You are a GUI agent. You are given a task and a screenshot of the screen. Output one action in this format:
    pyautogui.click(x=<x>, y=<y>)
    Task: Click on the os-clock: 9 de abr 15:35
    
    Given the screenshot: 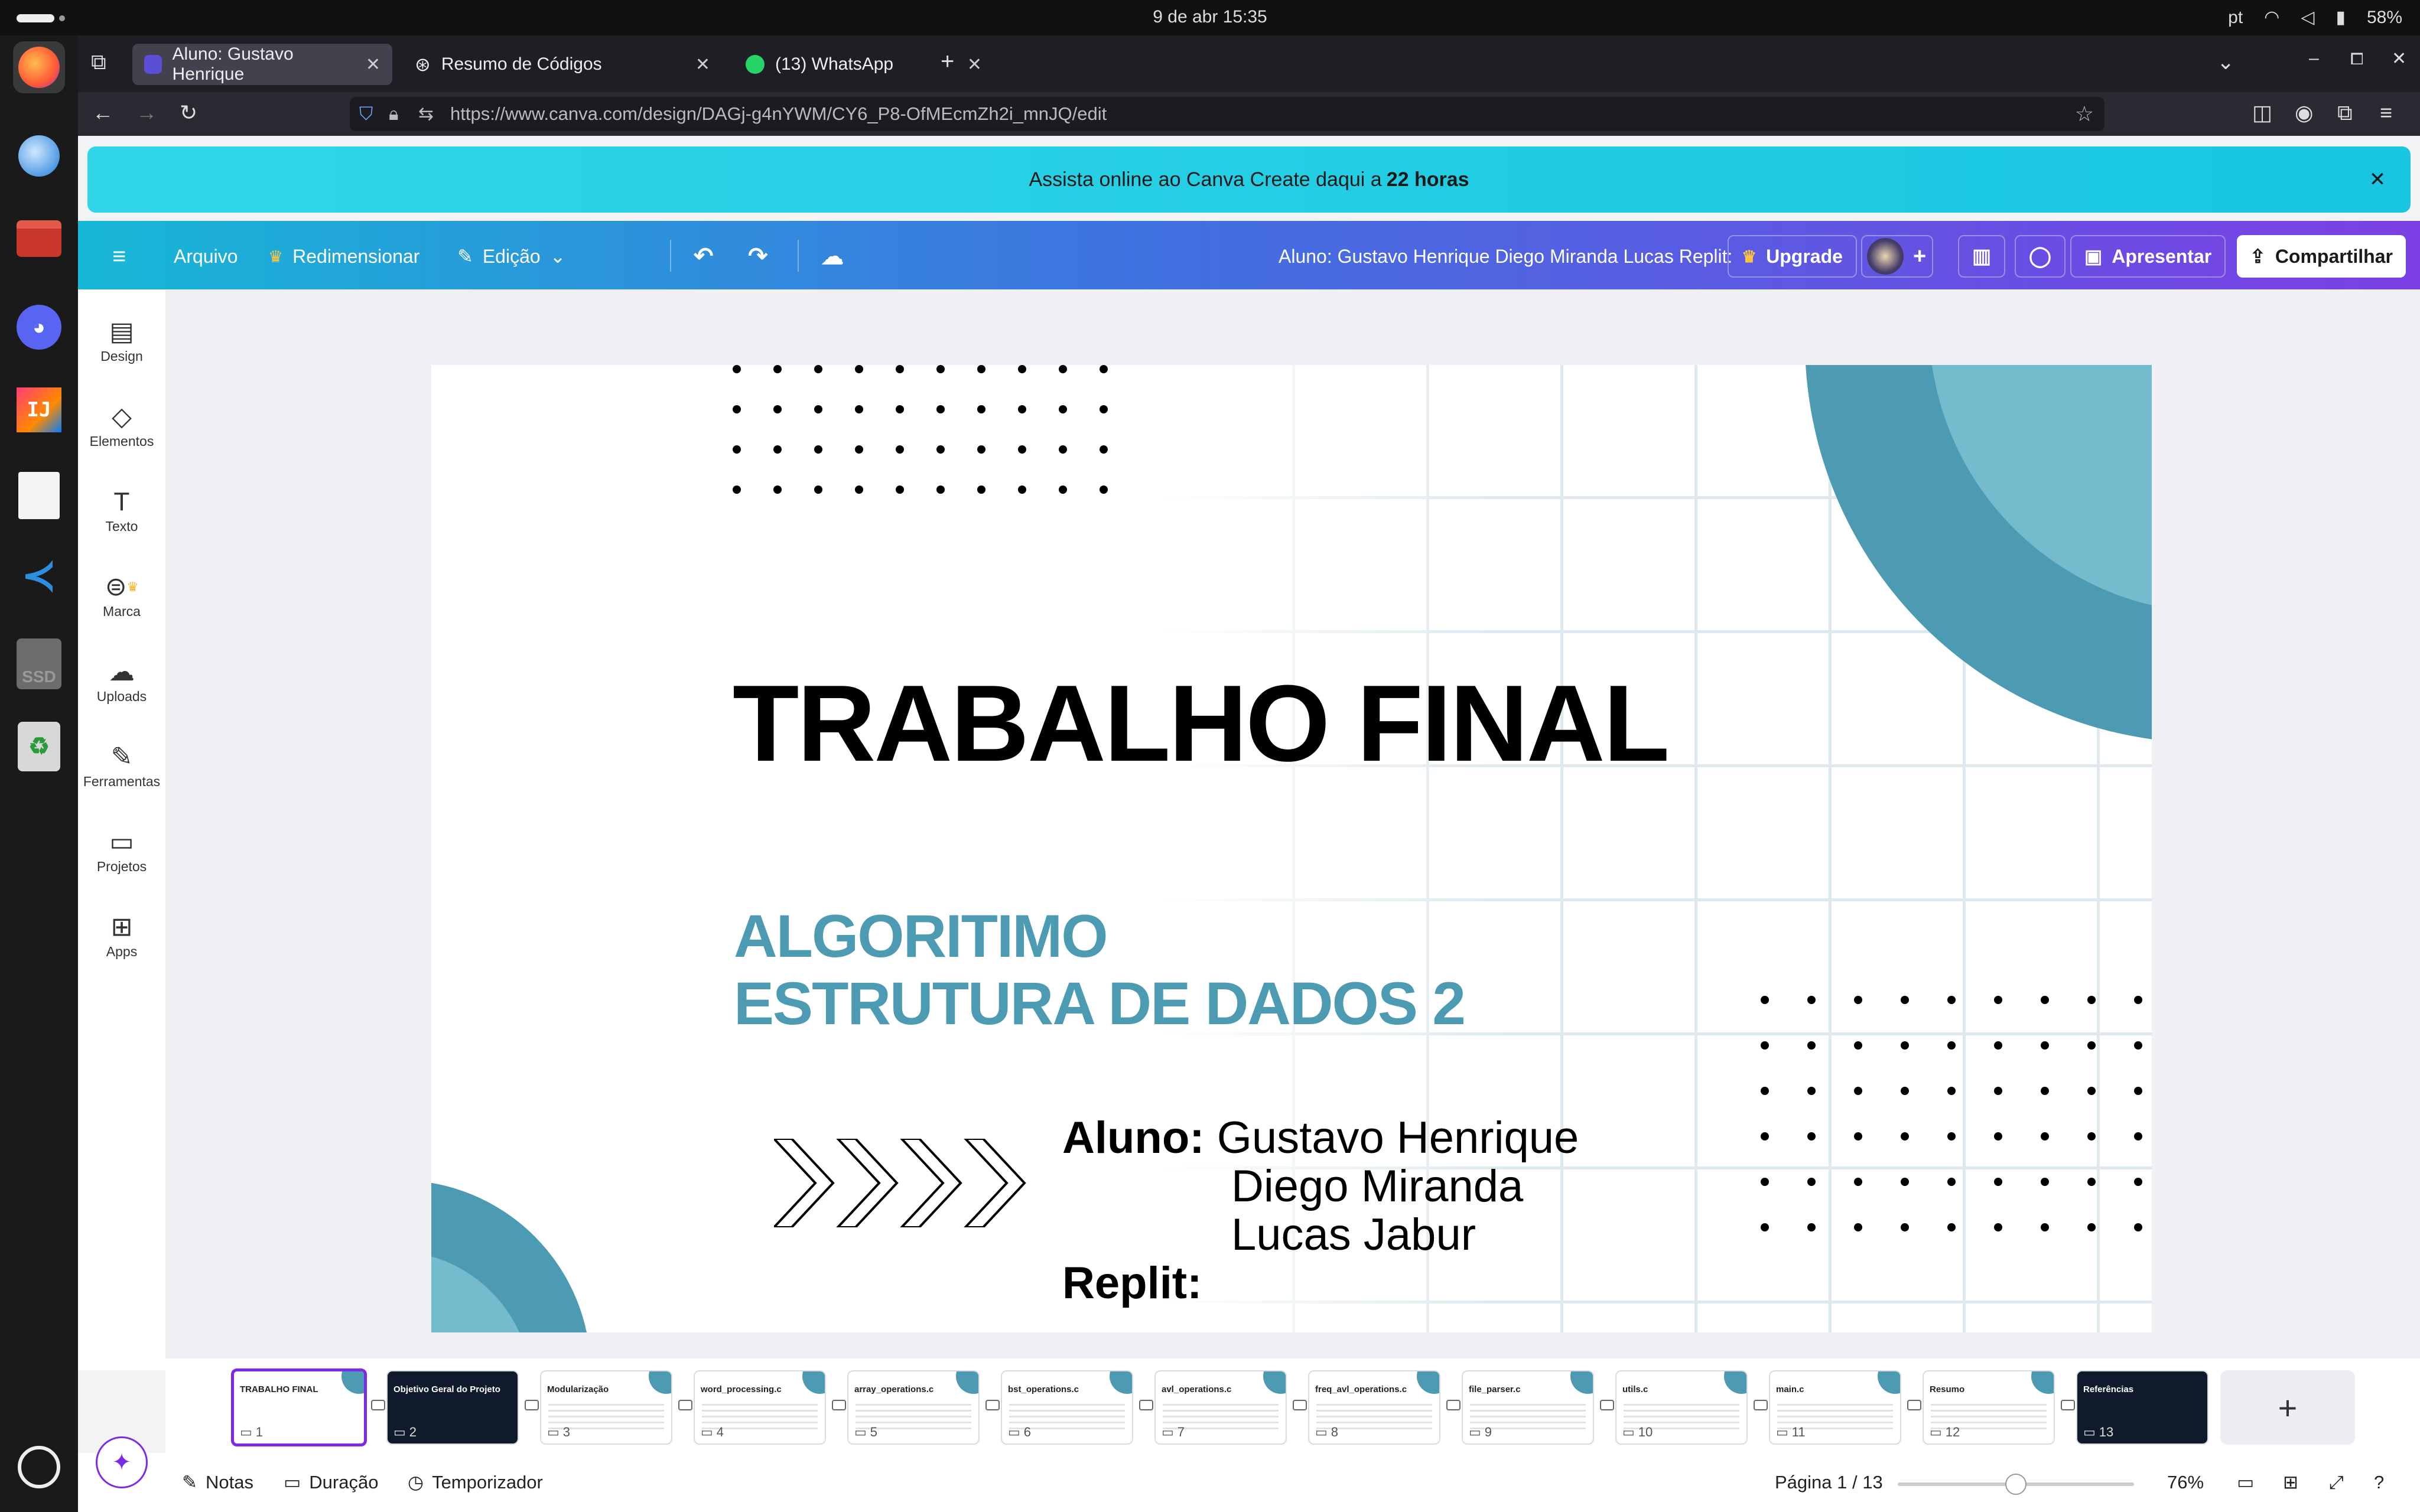 What is the action you would take?
    pyautogui.click(x=1210, y=17)
    